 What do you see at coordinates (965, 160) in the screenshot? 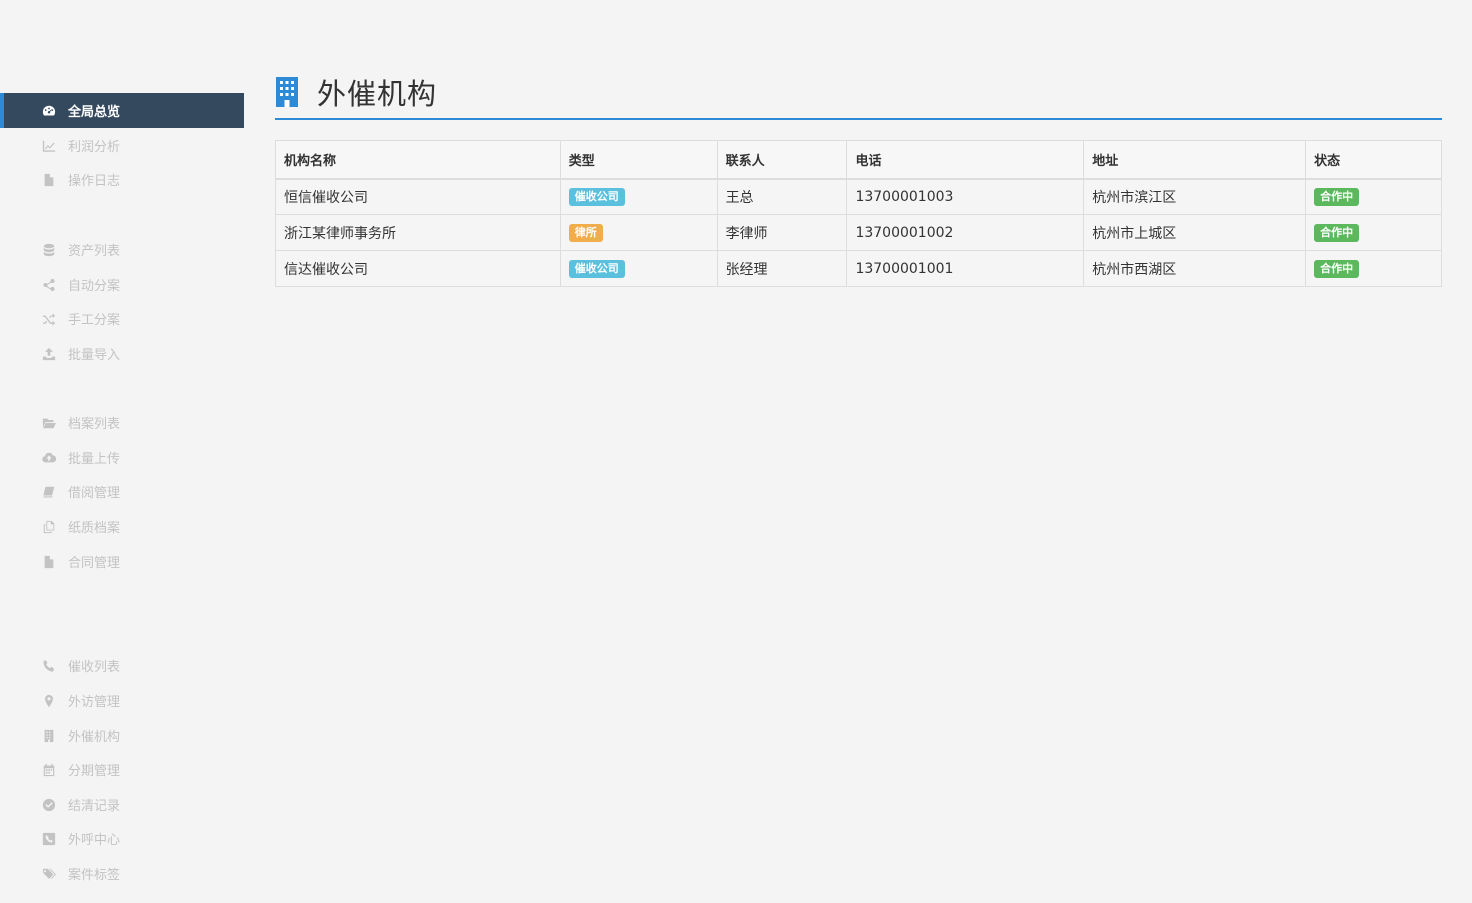
I see `column-header-phone: 电话` at bounding box center [965, 160].